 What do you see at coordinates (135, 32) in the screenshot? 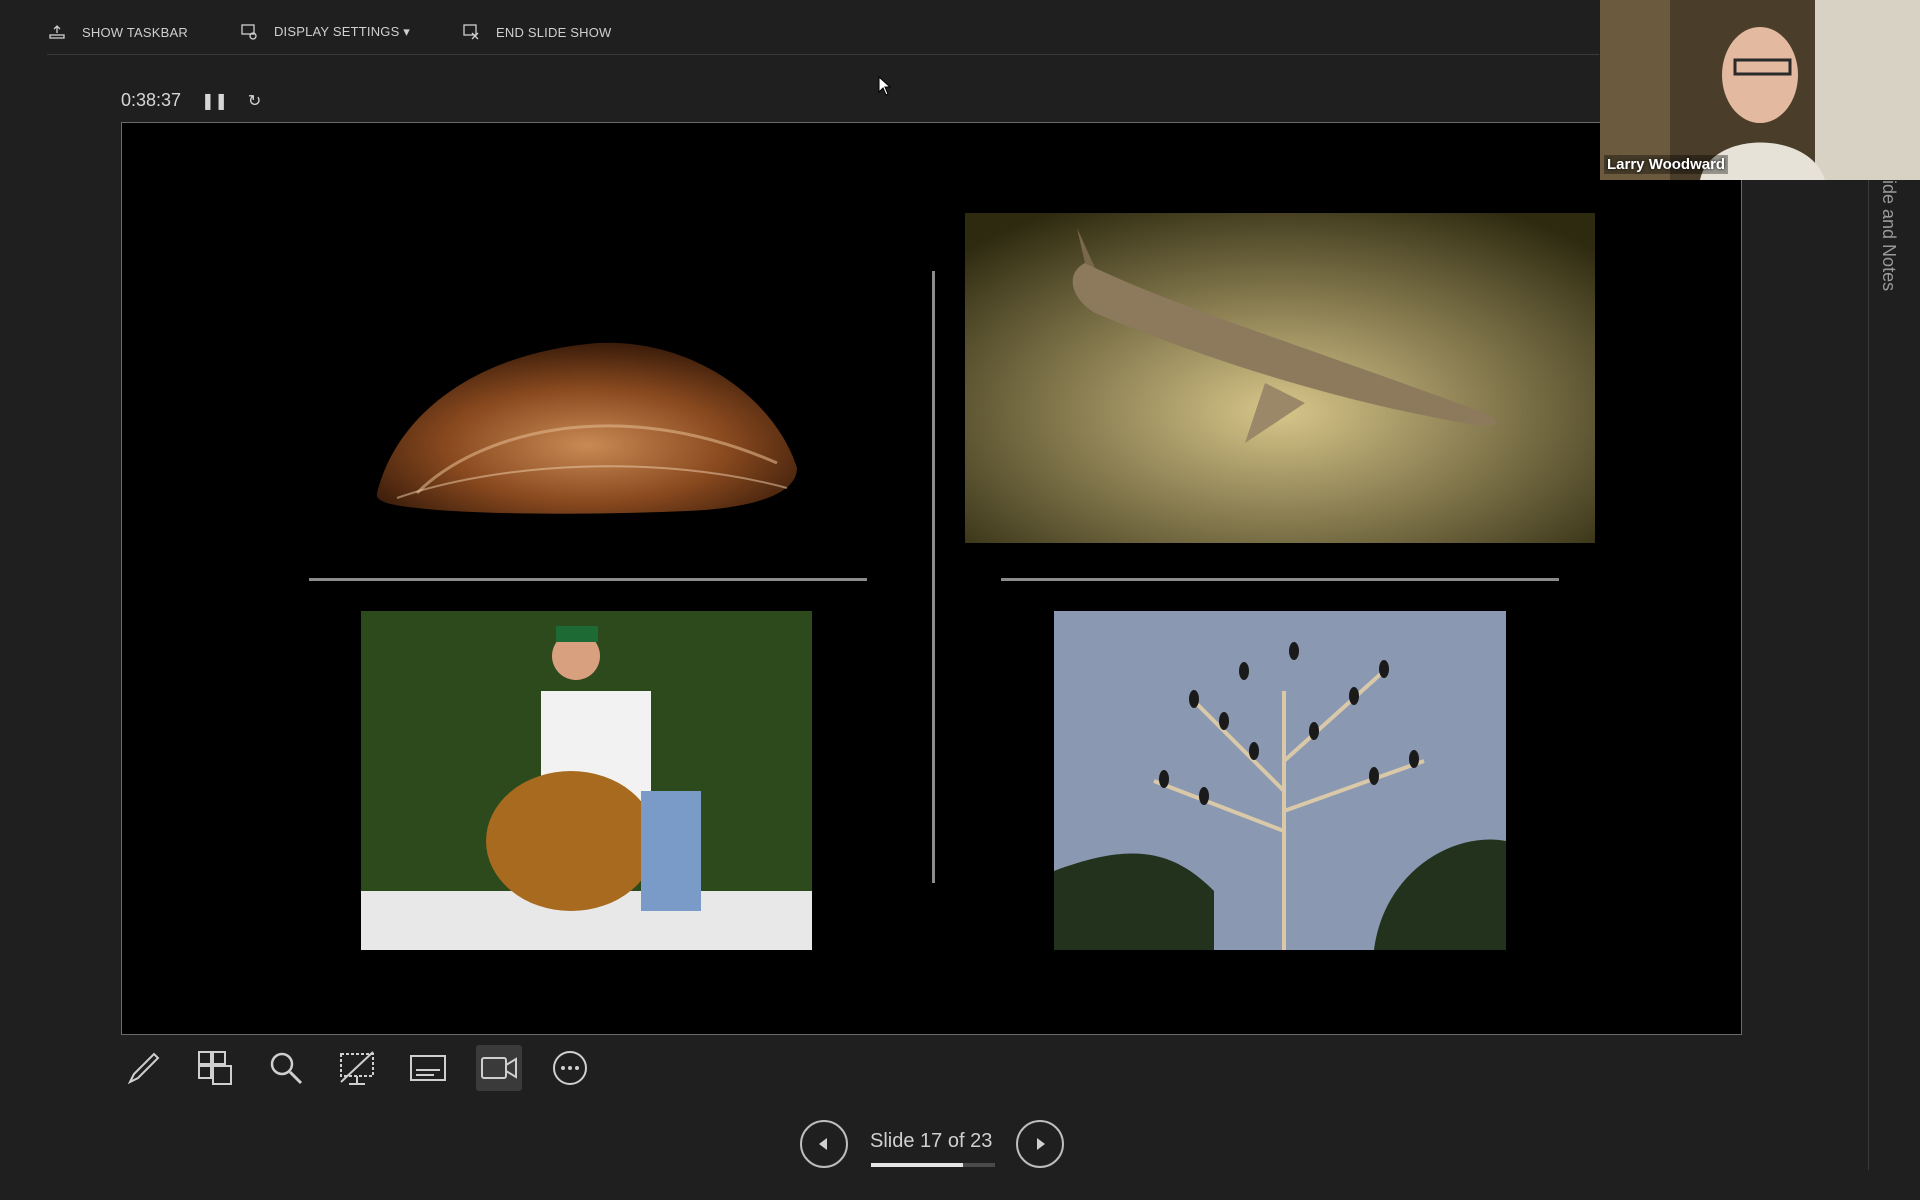
I see `show-taskbar-label: SHOW TASKBAR` at bounding box center [135, 32].